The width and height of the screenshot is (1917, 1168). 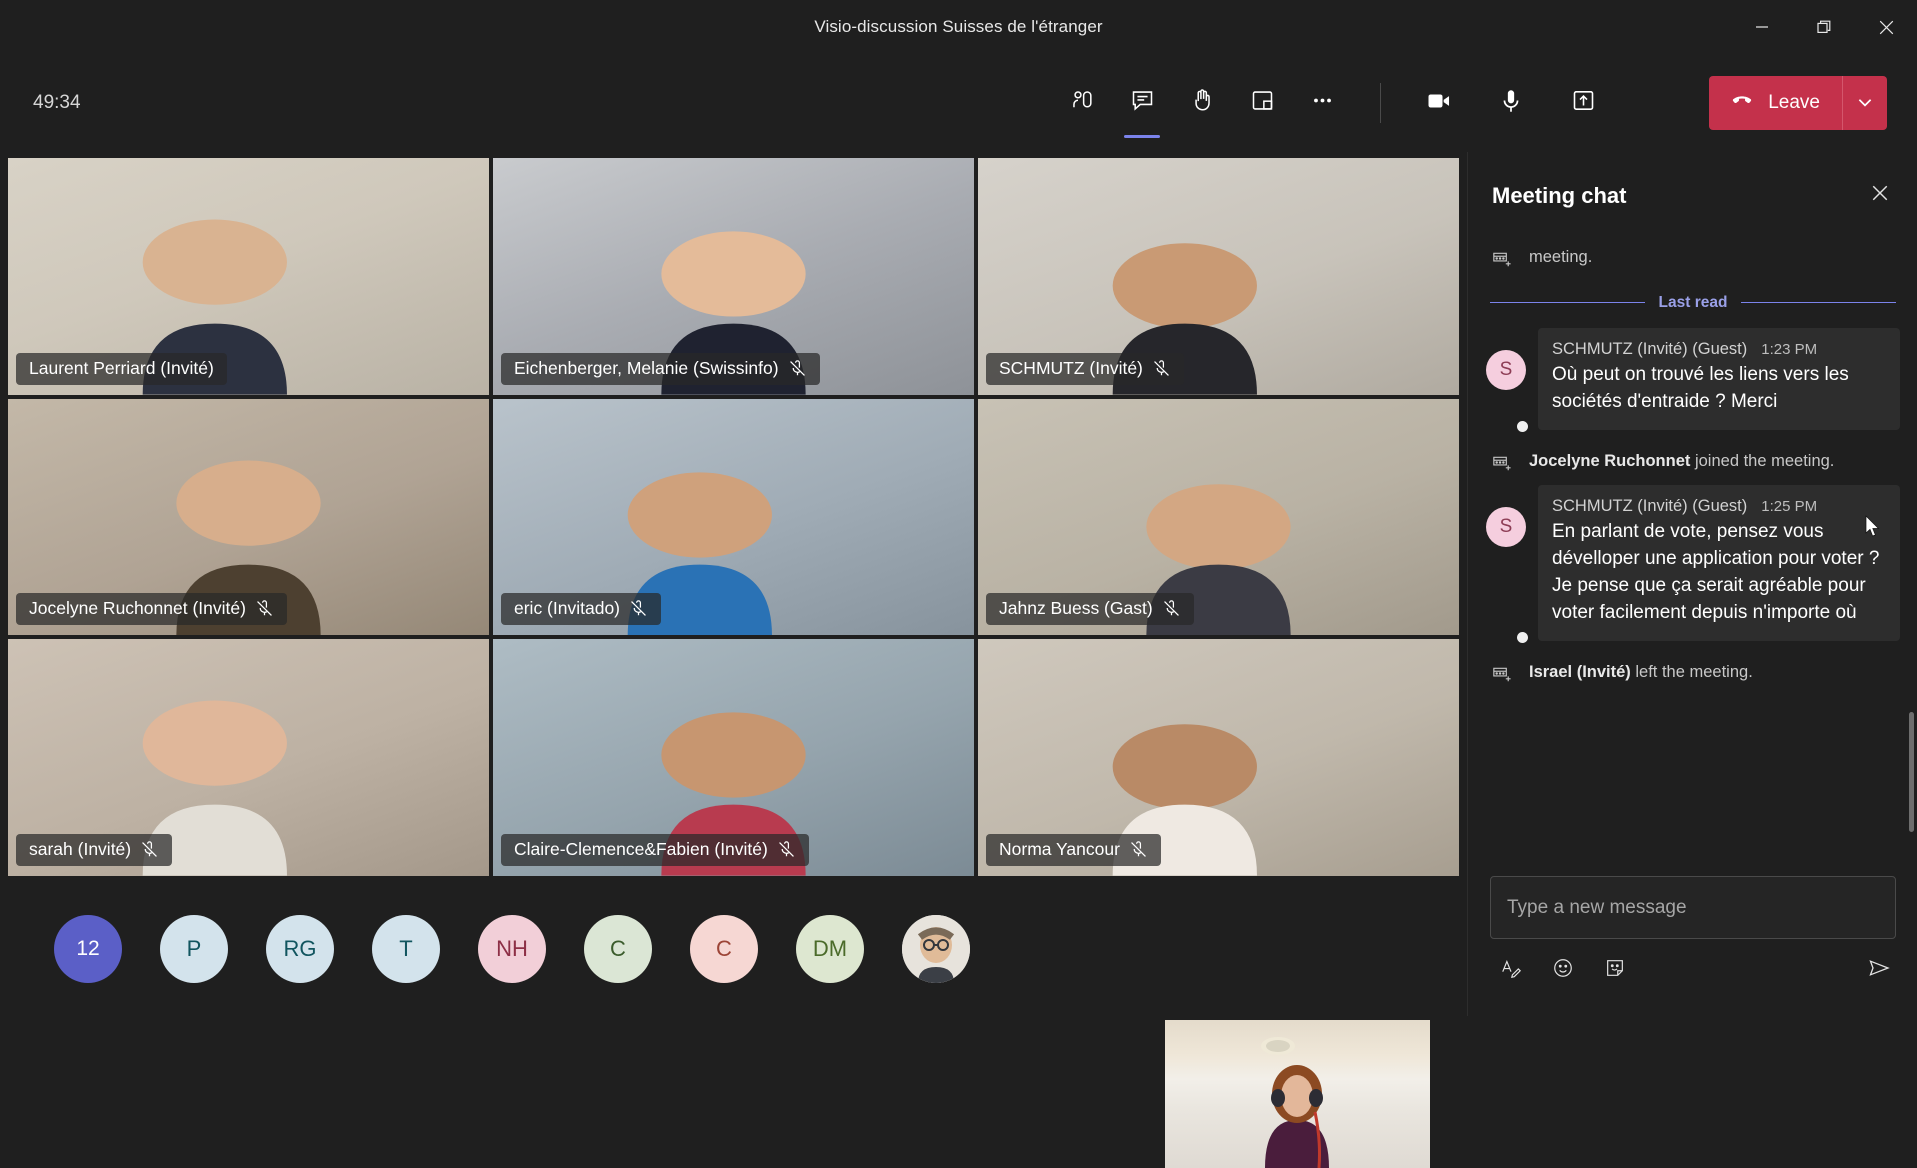 I want to click on avatar-initials: RG, so click(x=300, y=948).